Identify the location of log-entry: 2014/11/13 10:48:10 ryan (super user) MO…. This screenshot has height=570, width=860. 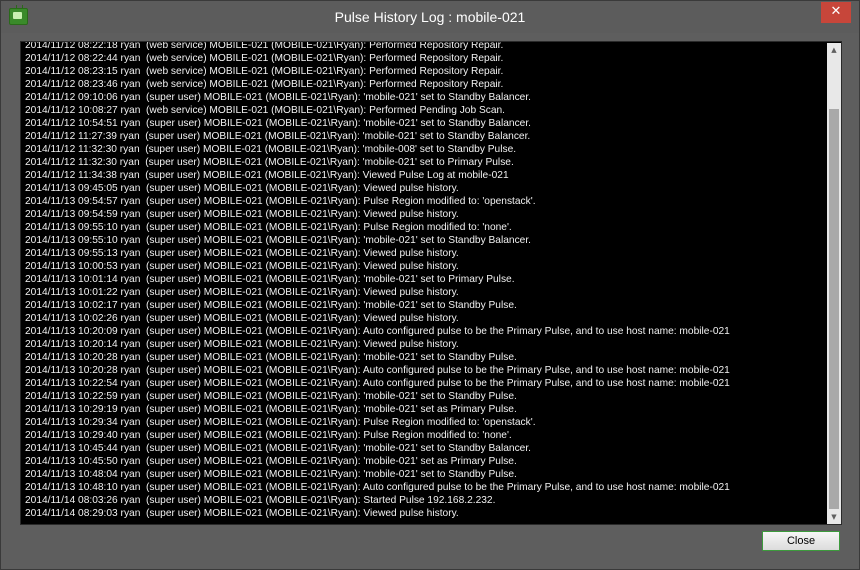
(377, 487).